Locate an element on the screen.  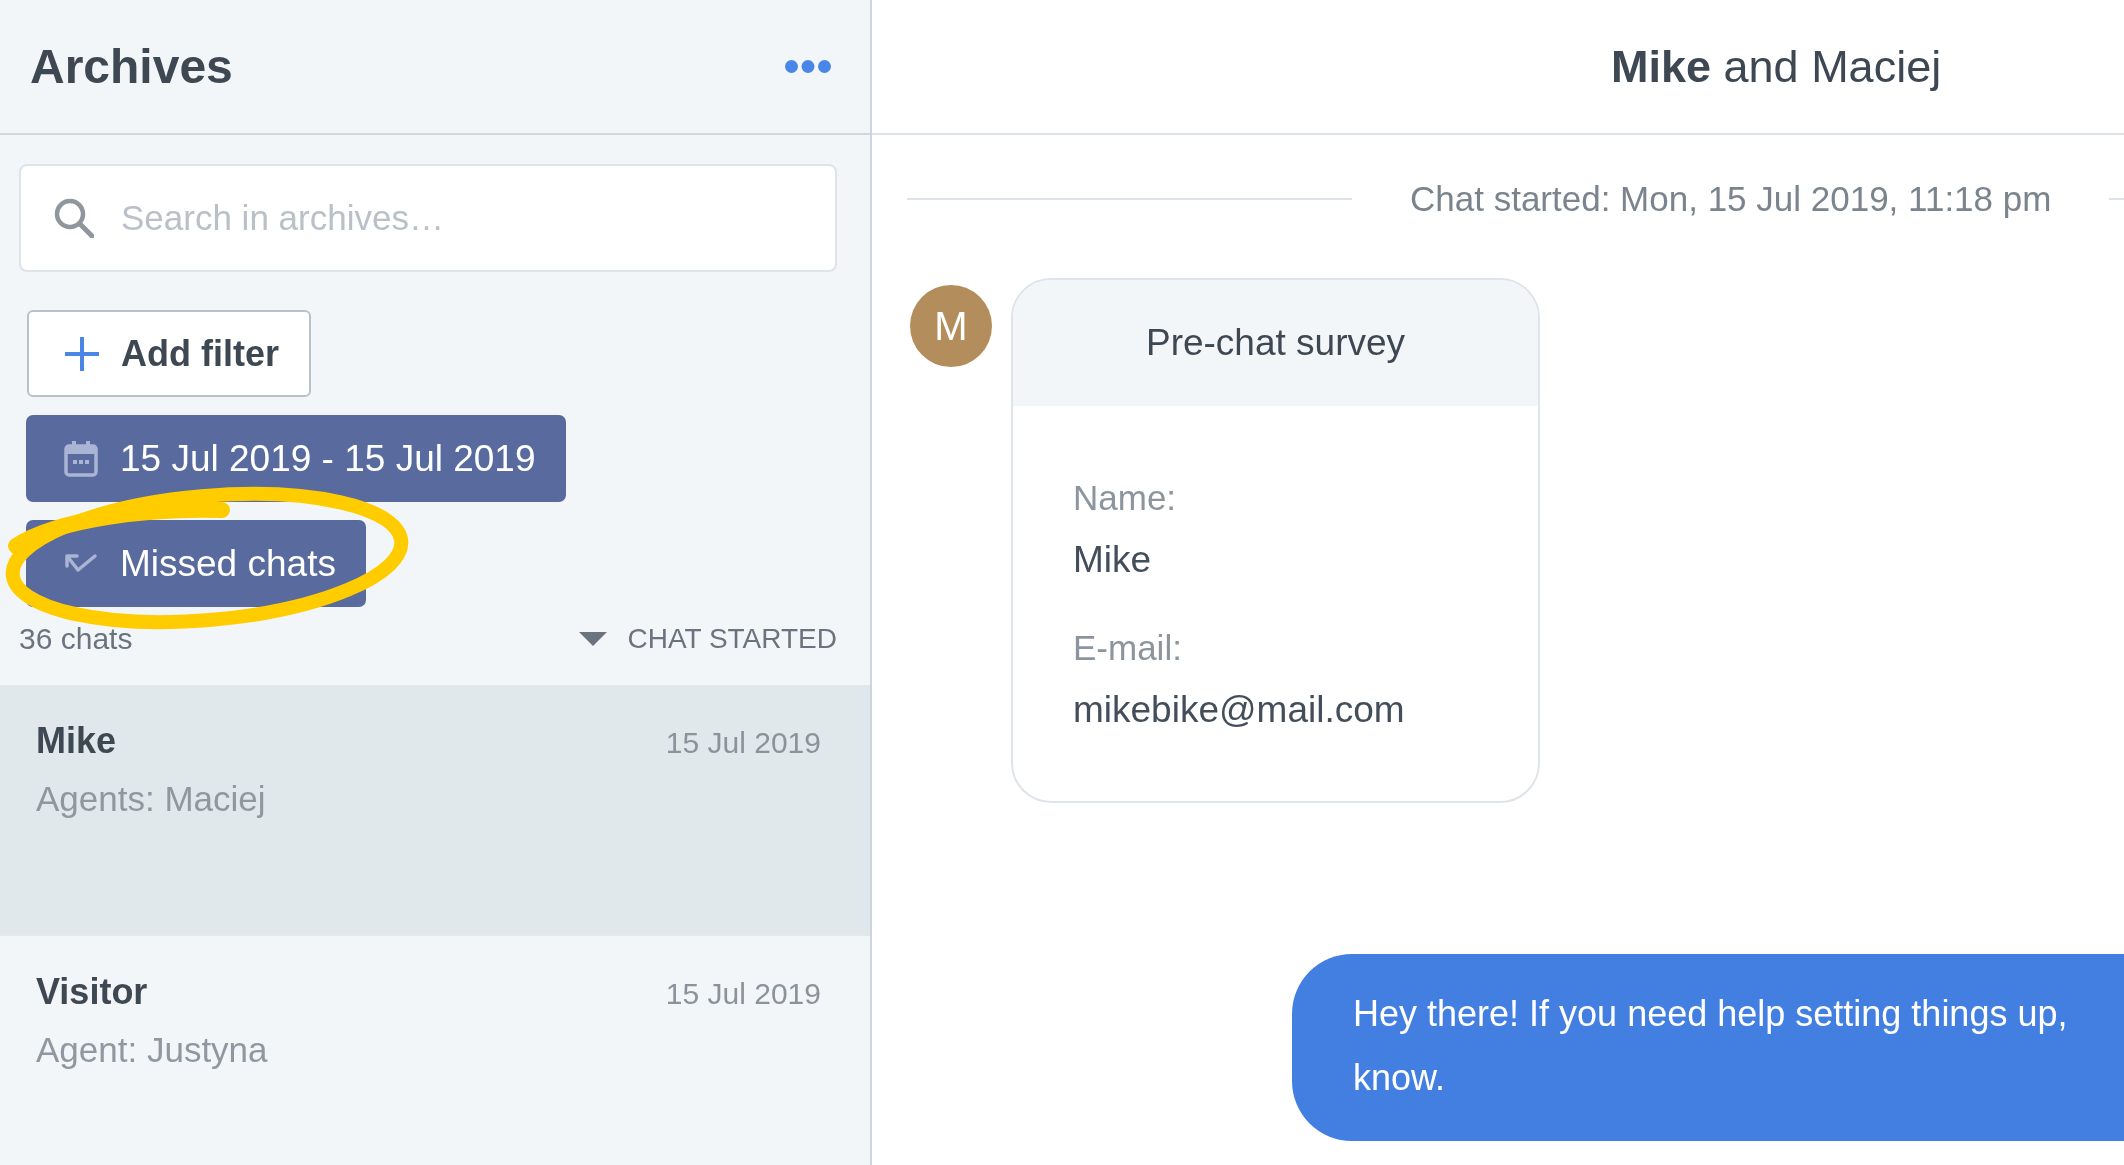
panel-title: Archives is located at coordinates (131, 66).